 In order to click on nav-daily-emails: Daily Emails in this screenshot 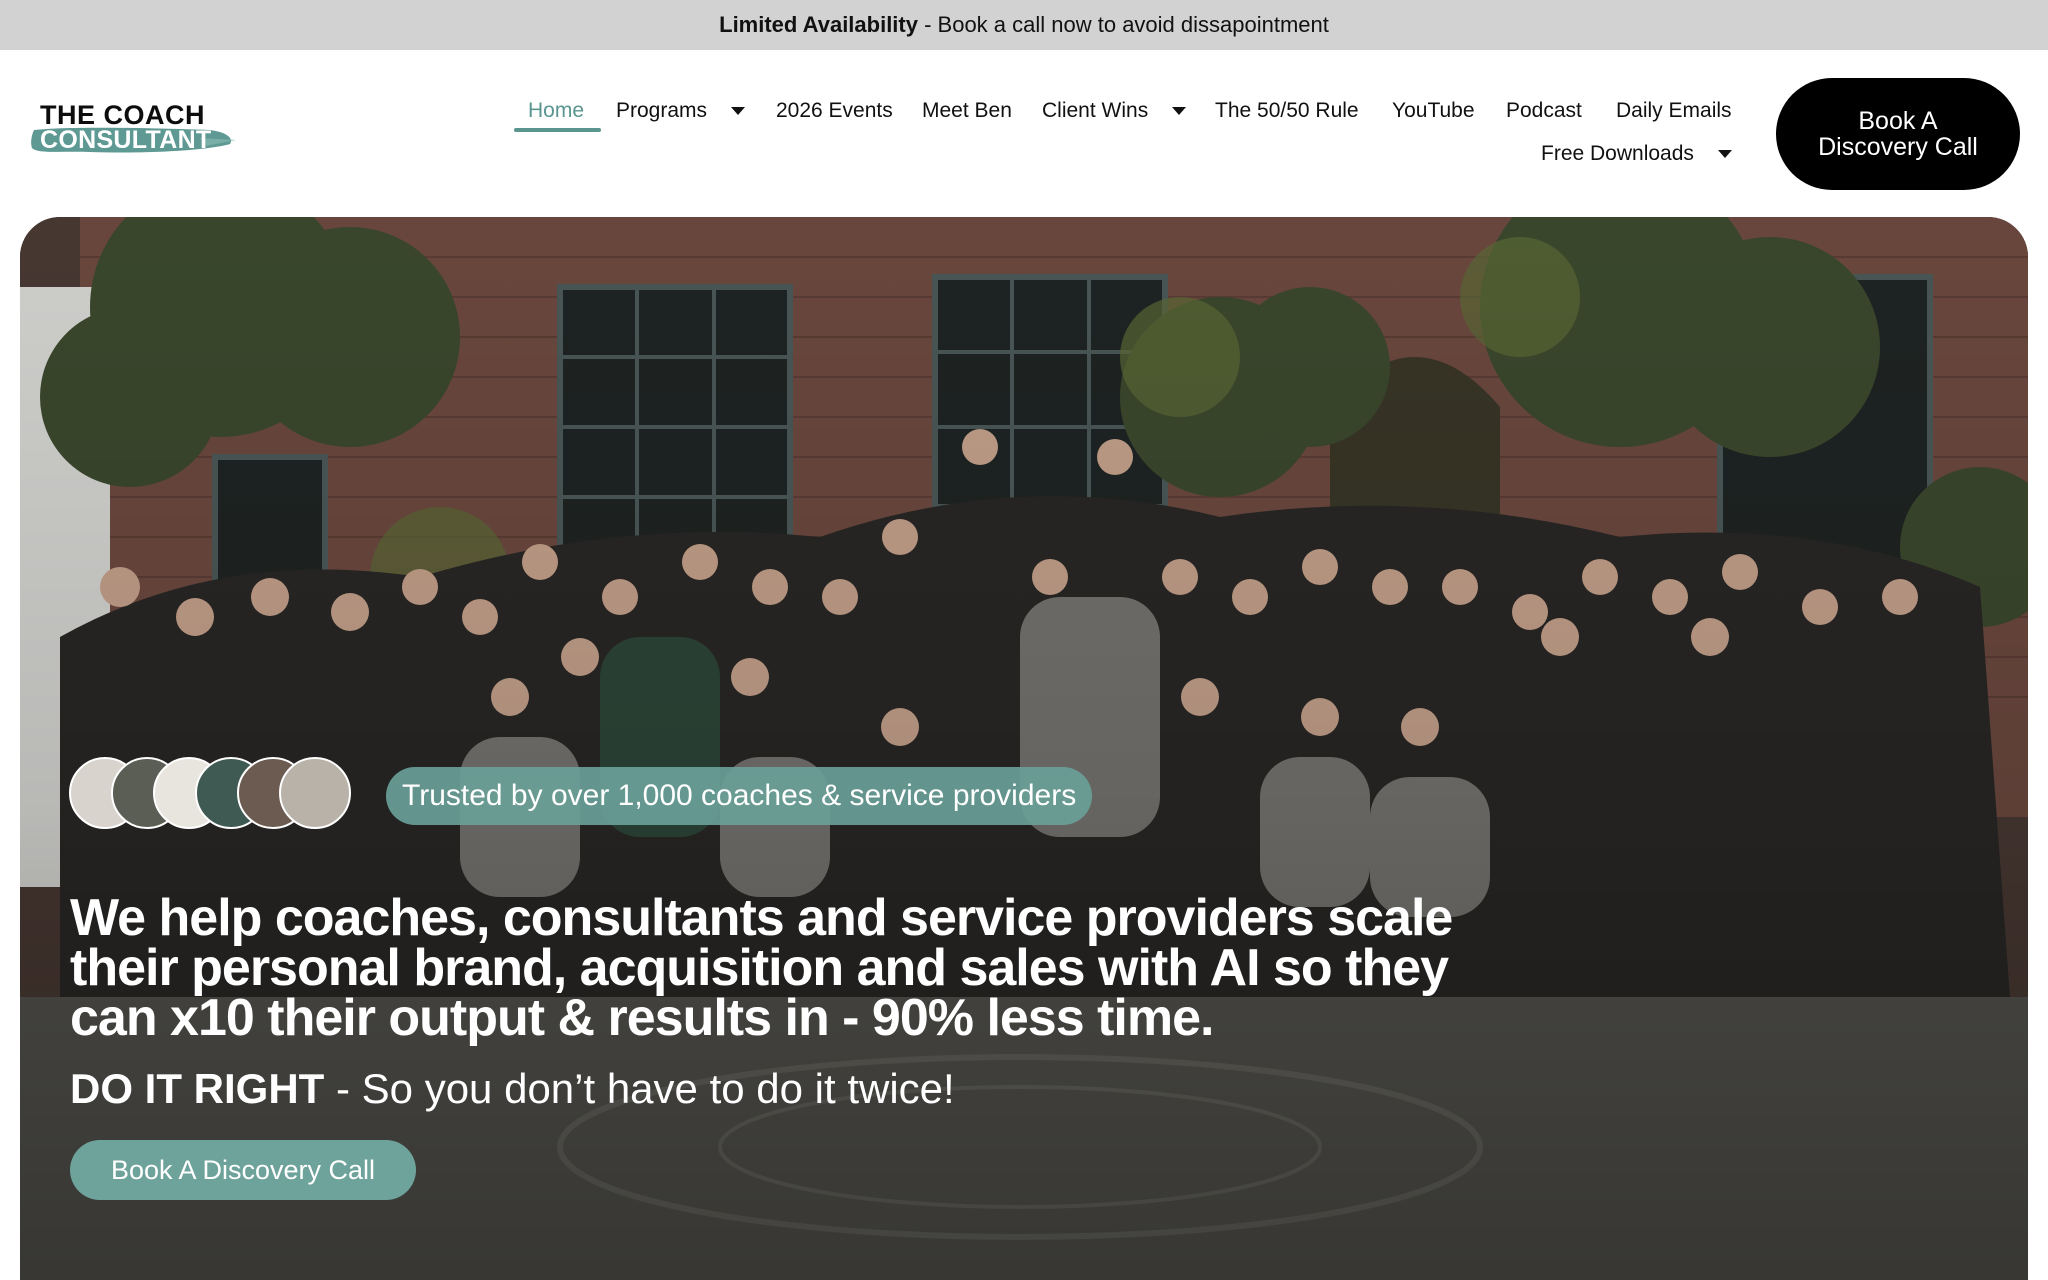, I will do `click(1674, 111)`.